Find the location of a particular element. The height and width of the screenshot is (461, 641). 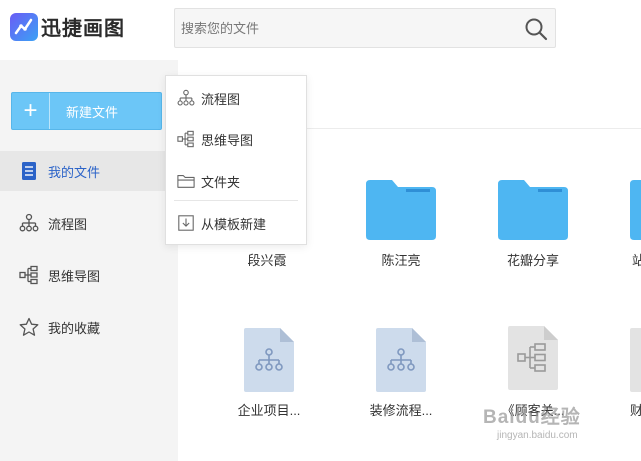

file-name: 陈汪亮 is located at coordinates (401, 260).